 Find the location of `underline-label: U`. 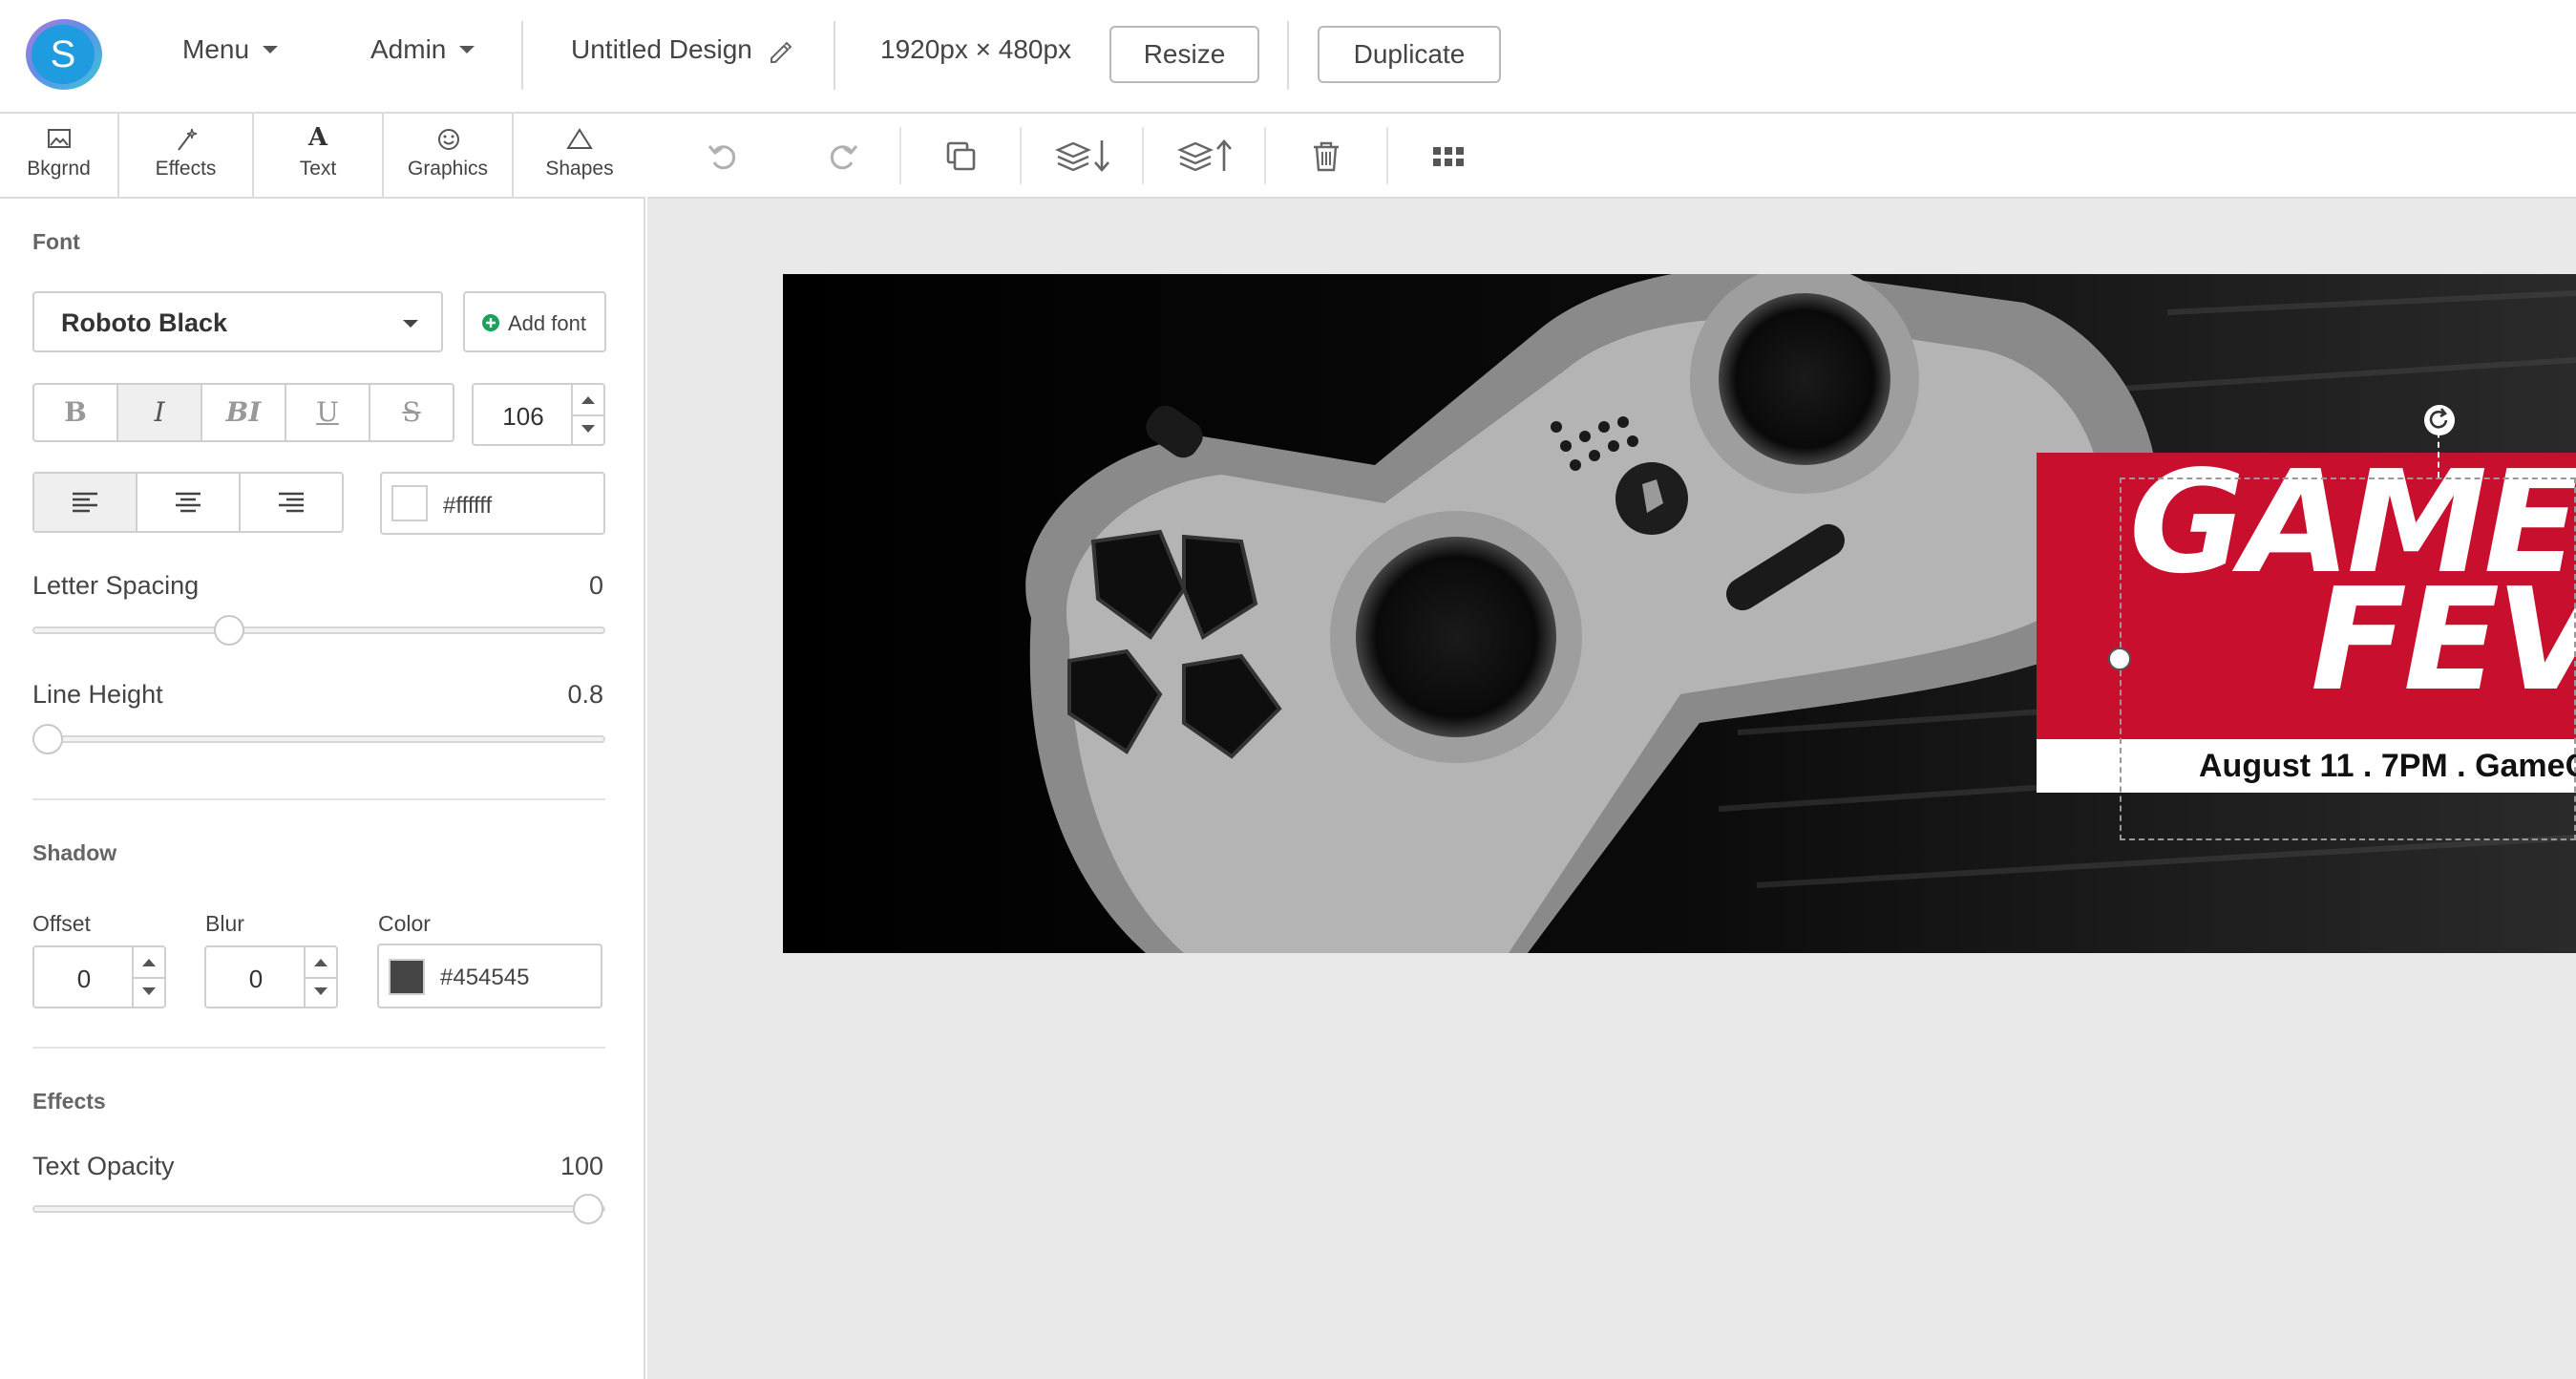

underline-label: U is located at coordinates (327, 412).